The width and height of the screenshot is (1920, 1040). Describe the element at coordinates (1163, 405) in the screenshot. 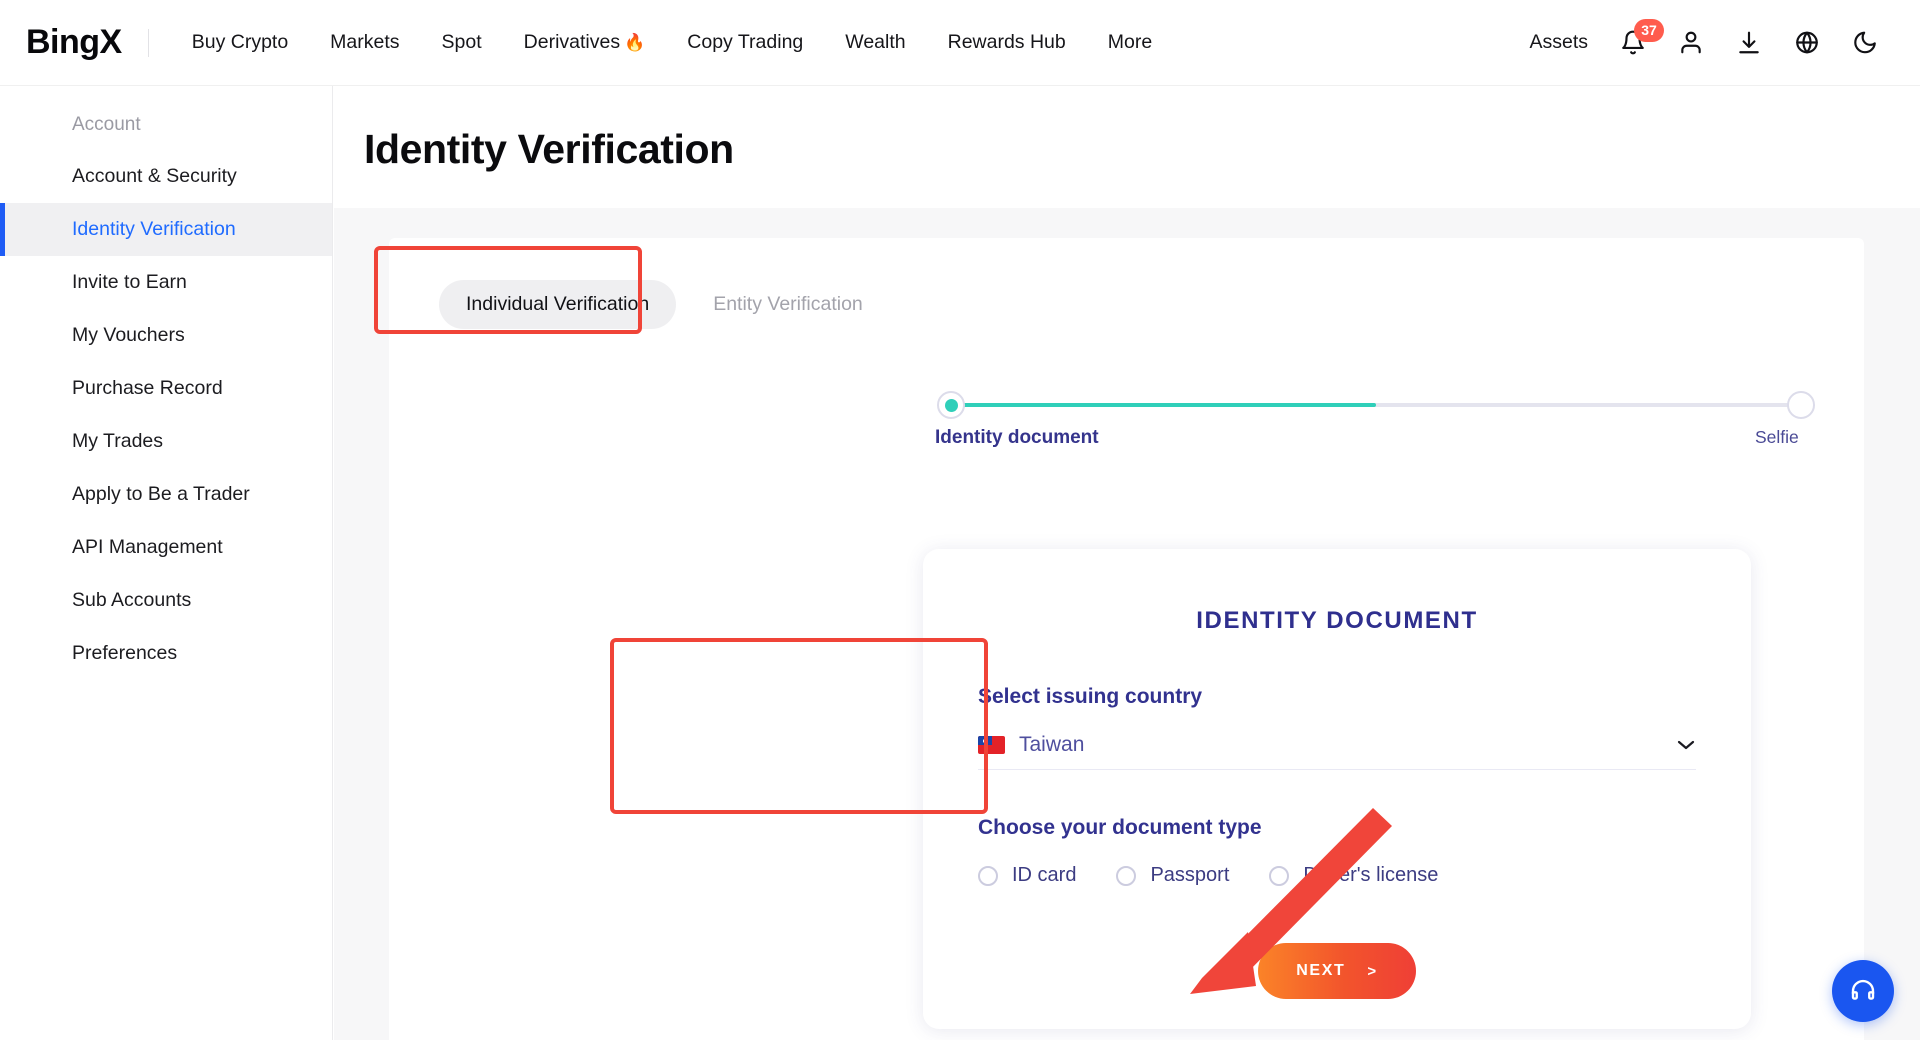

I see `stepper-progress-fill` at that location.